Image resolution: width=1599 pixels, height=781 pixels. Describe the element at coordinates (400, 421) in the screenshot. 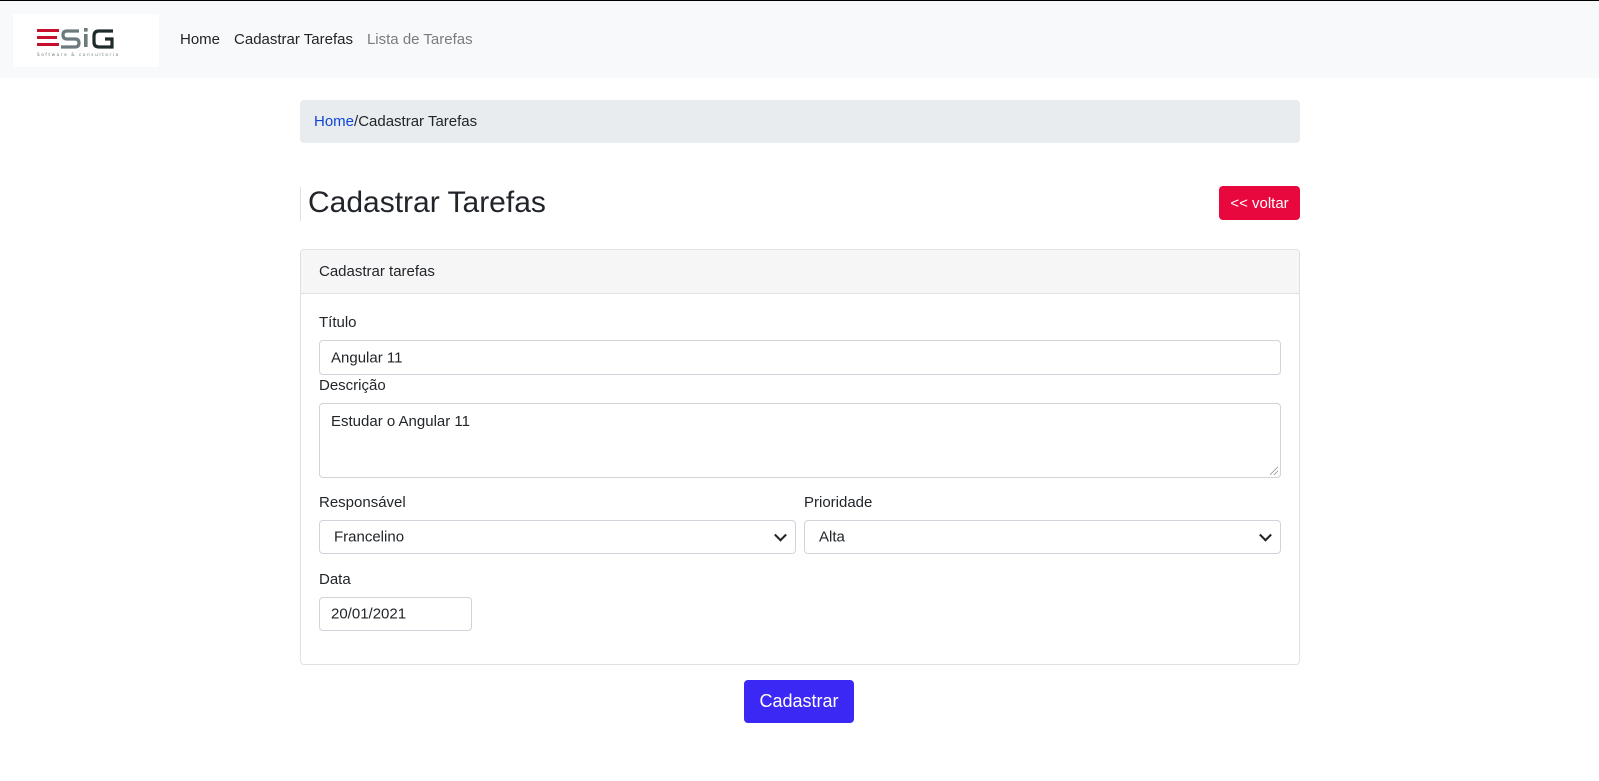

I see `descricao-value: Estudar o Angular 11` at that location.